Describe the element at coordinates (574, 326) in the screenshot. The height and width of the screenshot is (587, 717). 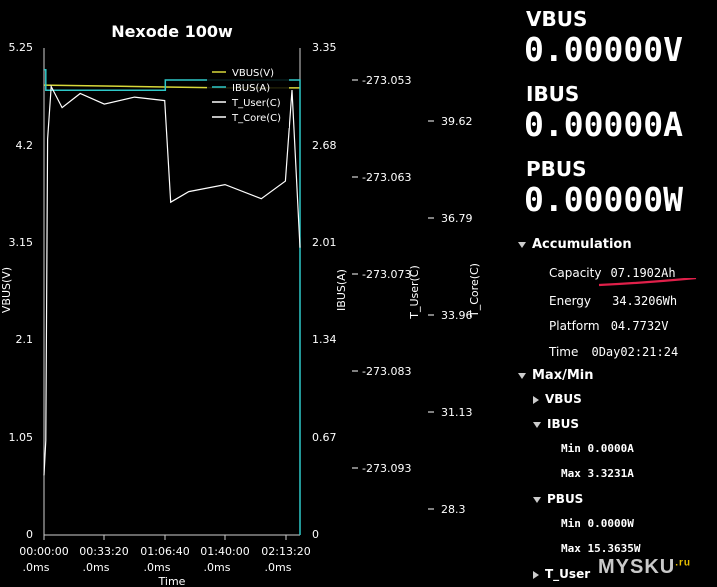
I see `platform-label: Platform` at that location.